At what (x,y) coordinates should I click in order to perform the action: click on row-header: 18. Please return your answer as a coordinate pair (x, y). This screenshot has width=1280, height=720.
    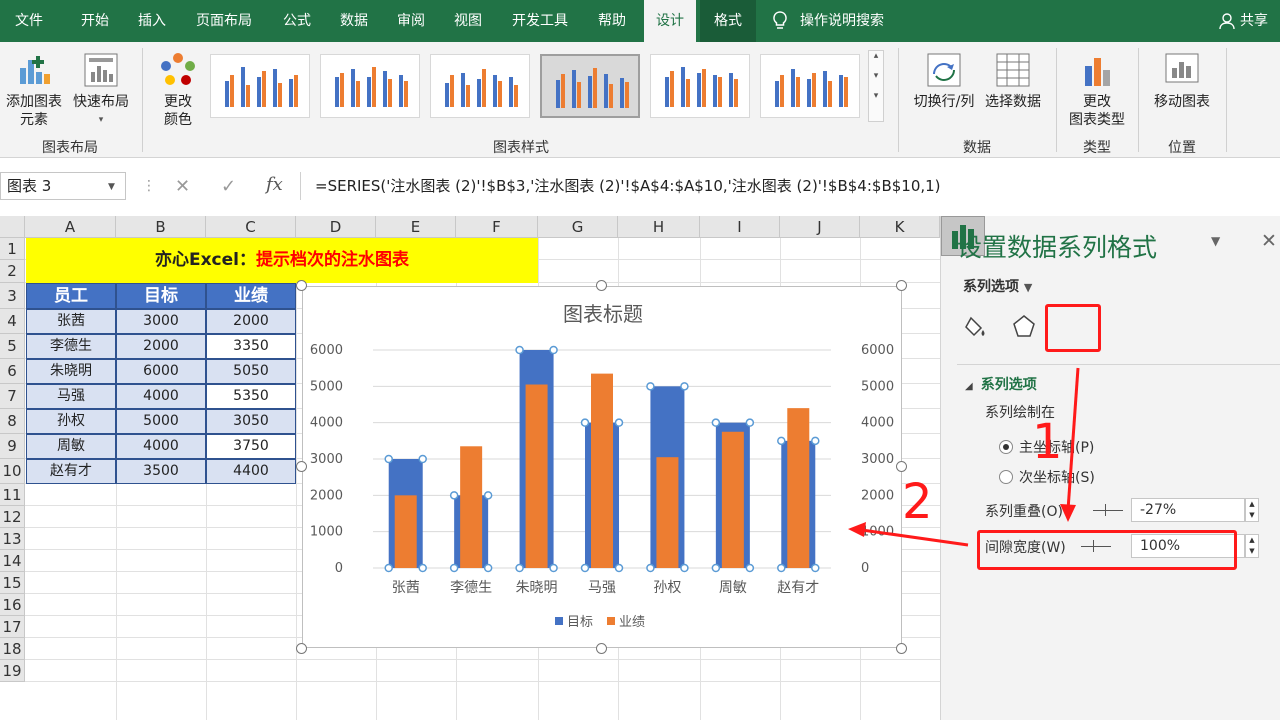
    Looking at the image, I should click on (12, 649).